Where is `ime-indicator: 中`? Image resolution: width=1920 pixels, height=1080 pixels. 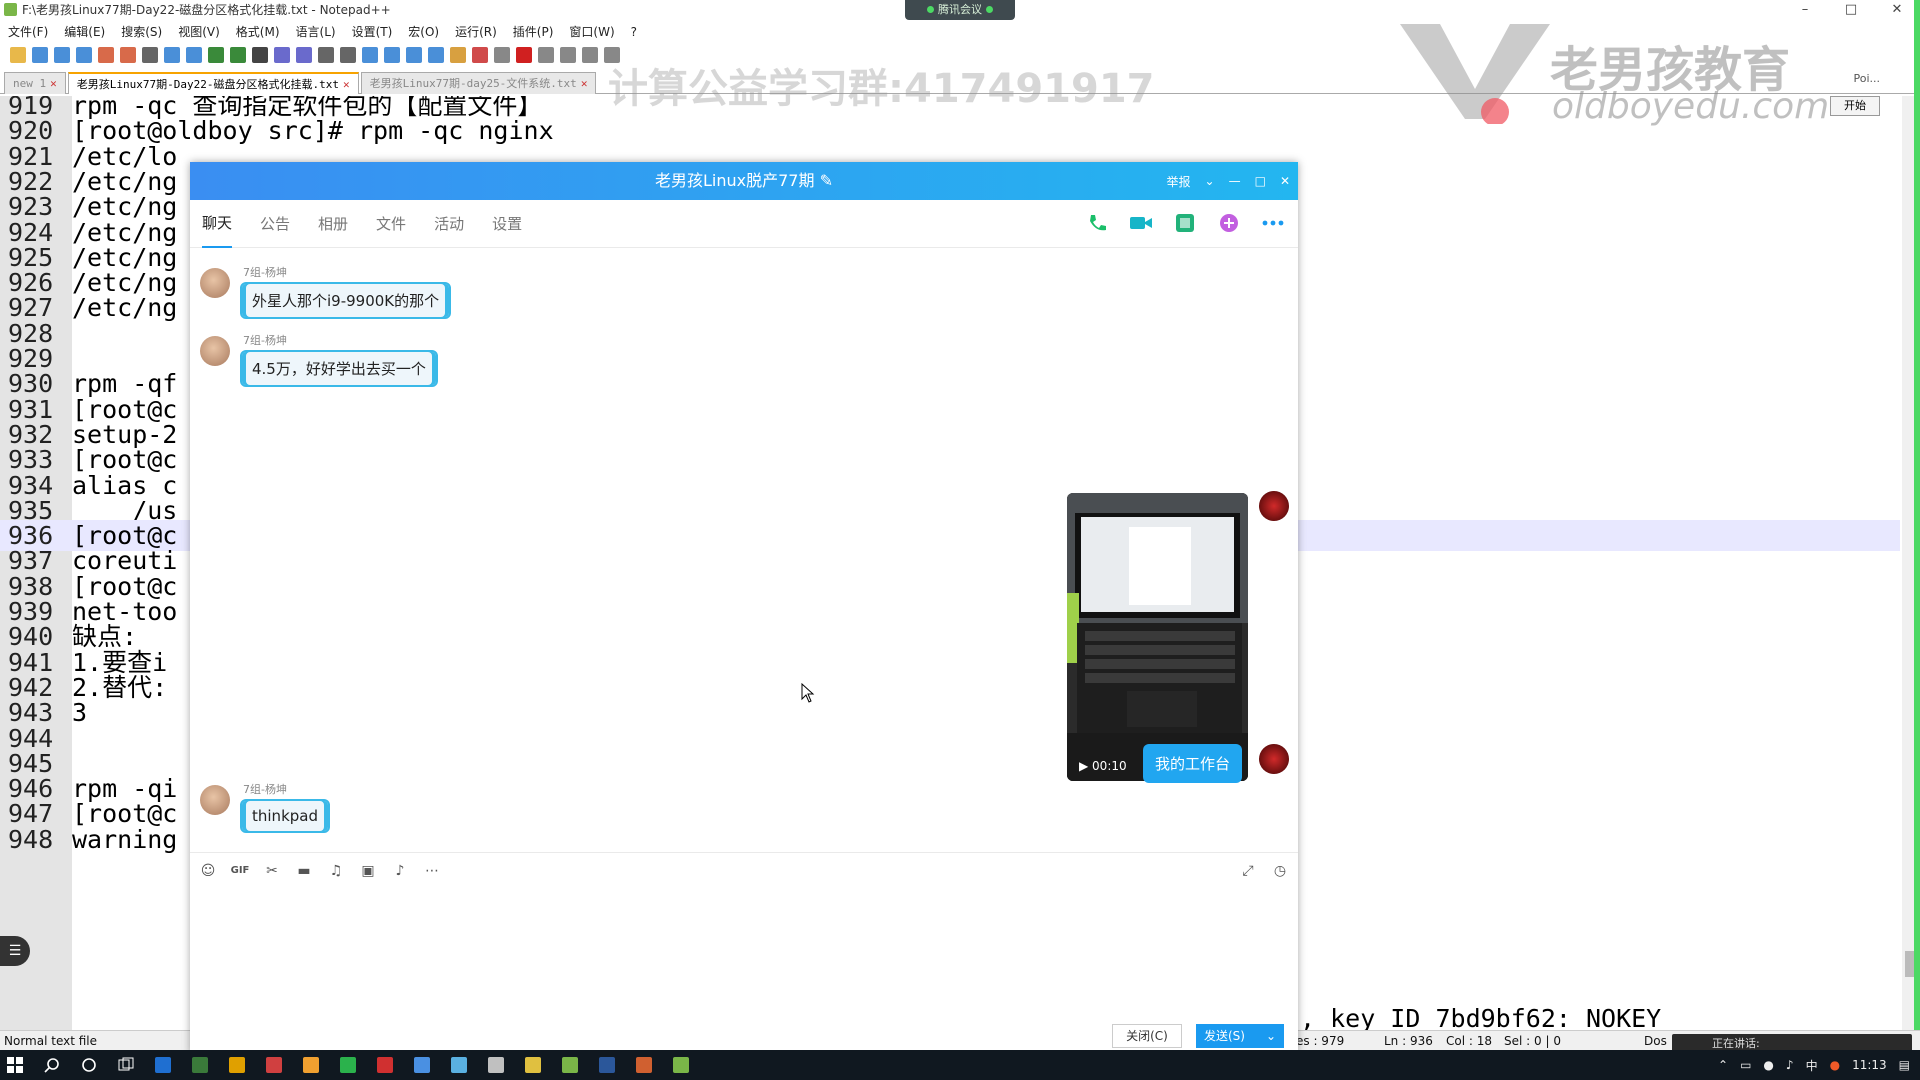
ime-indicator: 中 is located at coordinates (1812, 1065).